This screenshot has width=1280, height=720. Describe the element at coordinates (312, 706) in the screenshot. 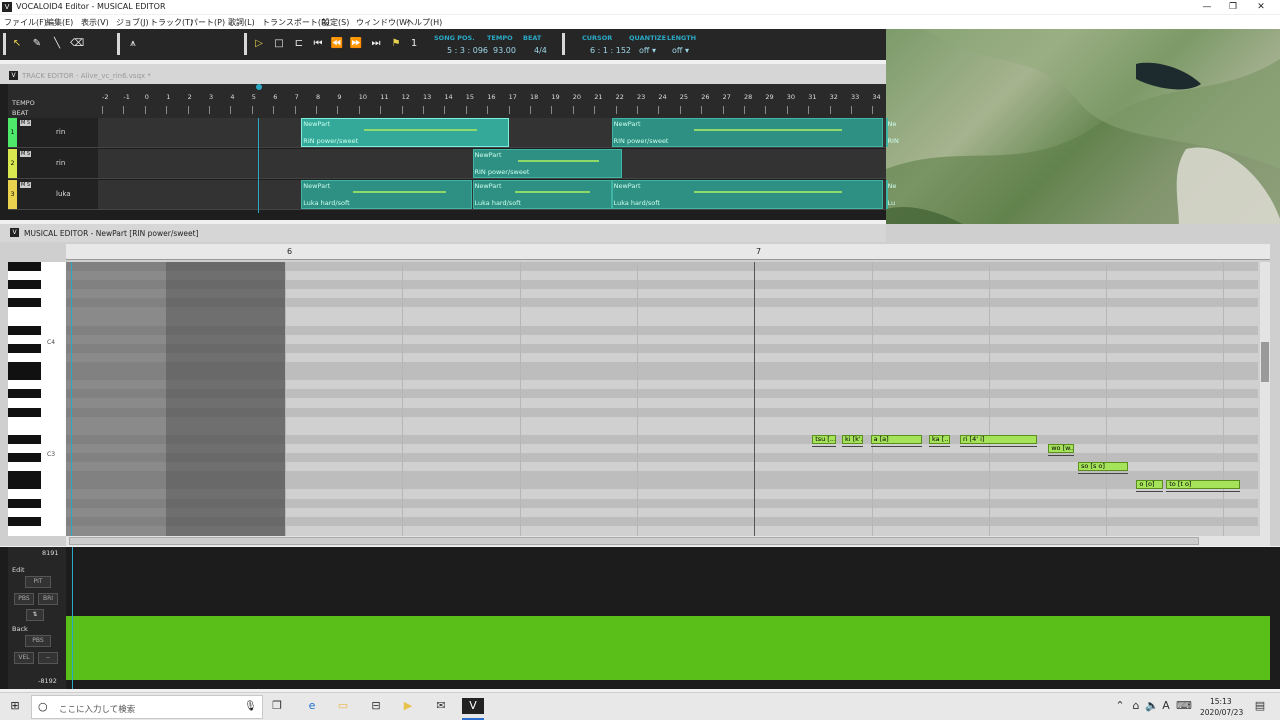

I see `edge-browser-icon: e` at that location.